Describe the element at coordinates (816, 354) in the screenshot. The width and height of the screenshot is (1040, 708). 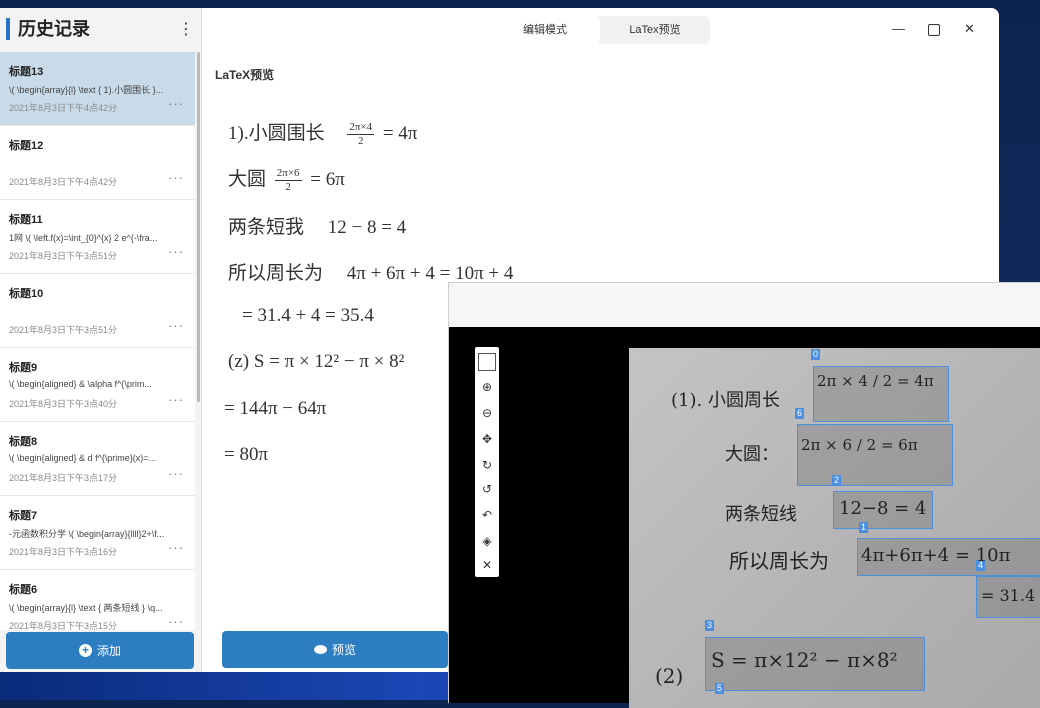
I see `ocr-tag-0: 0` at that location.